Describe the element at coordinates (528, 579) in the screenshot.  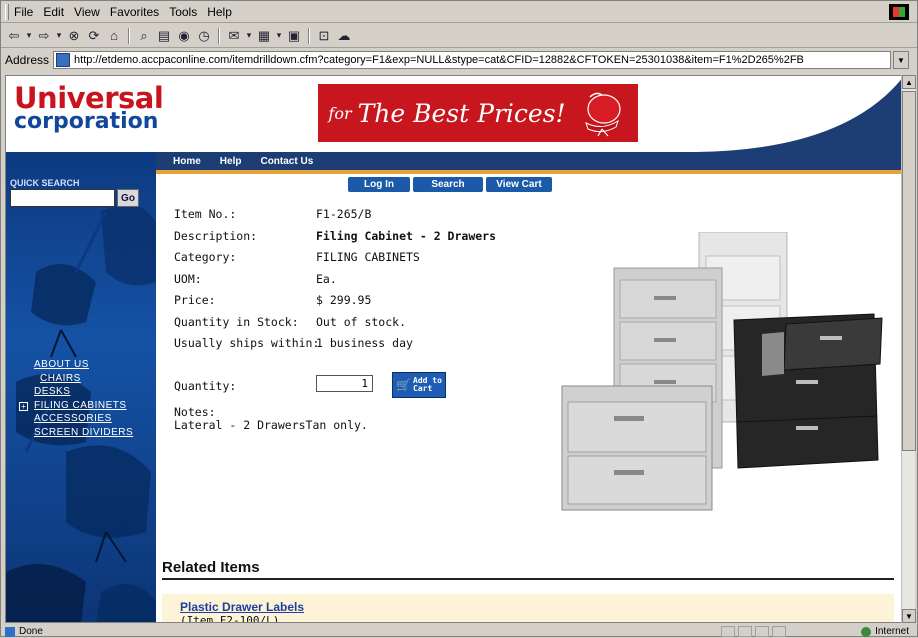
I see `related-divider` at that location.